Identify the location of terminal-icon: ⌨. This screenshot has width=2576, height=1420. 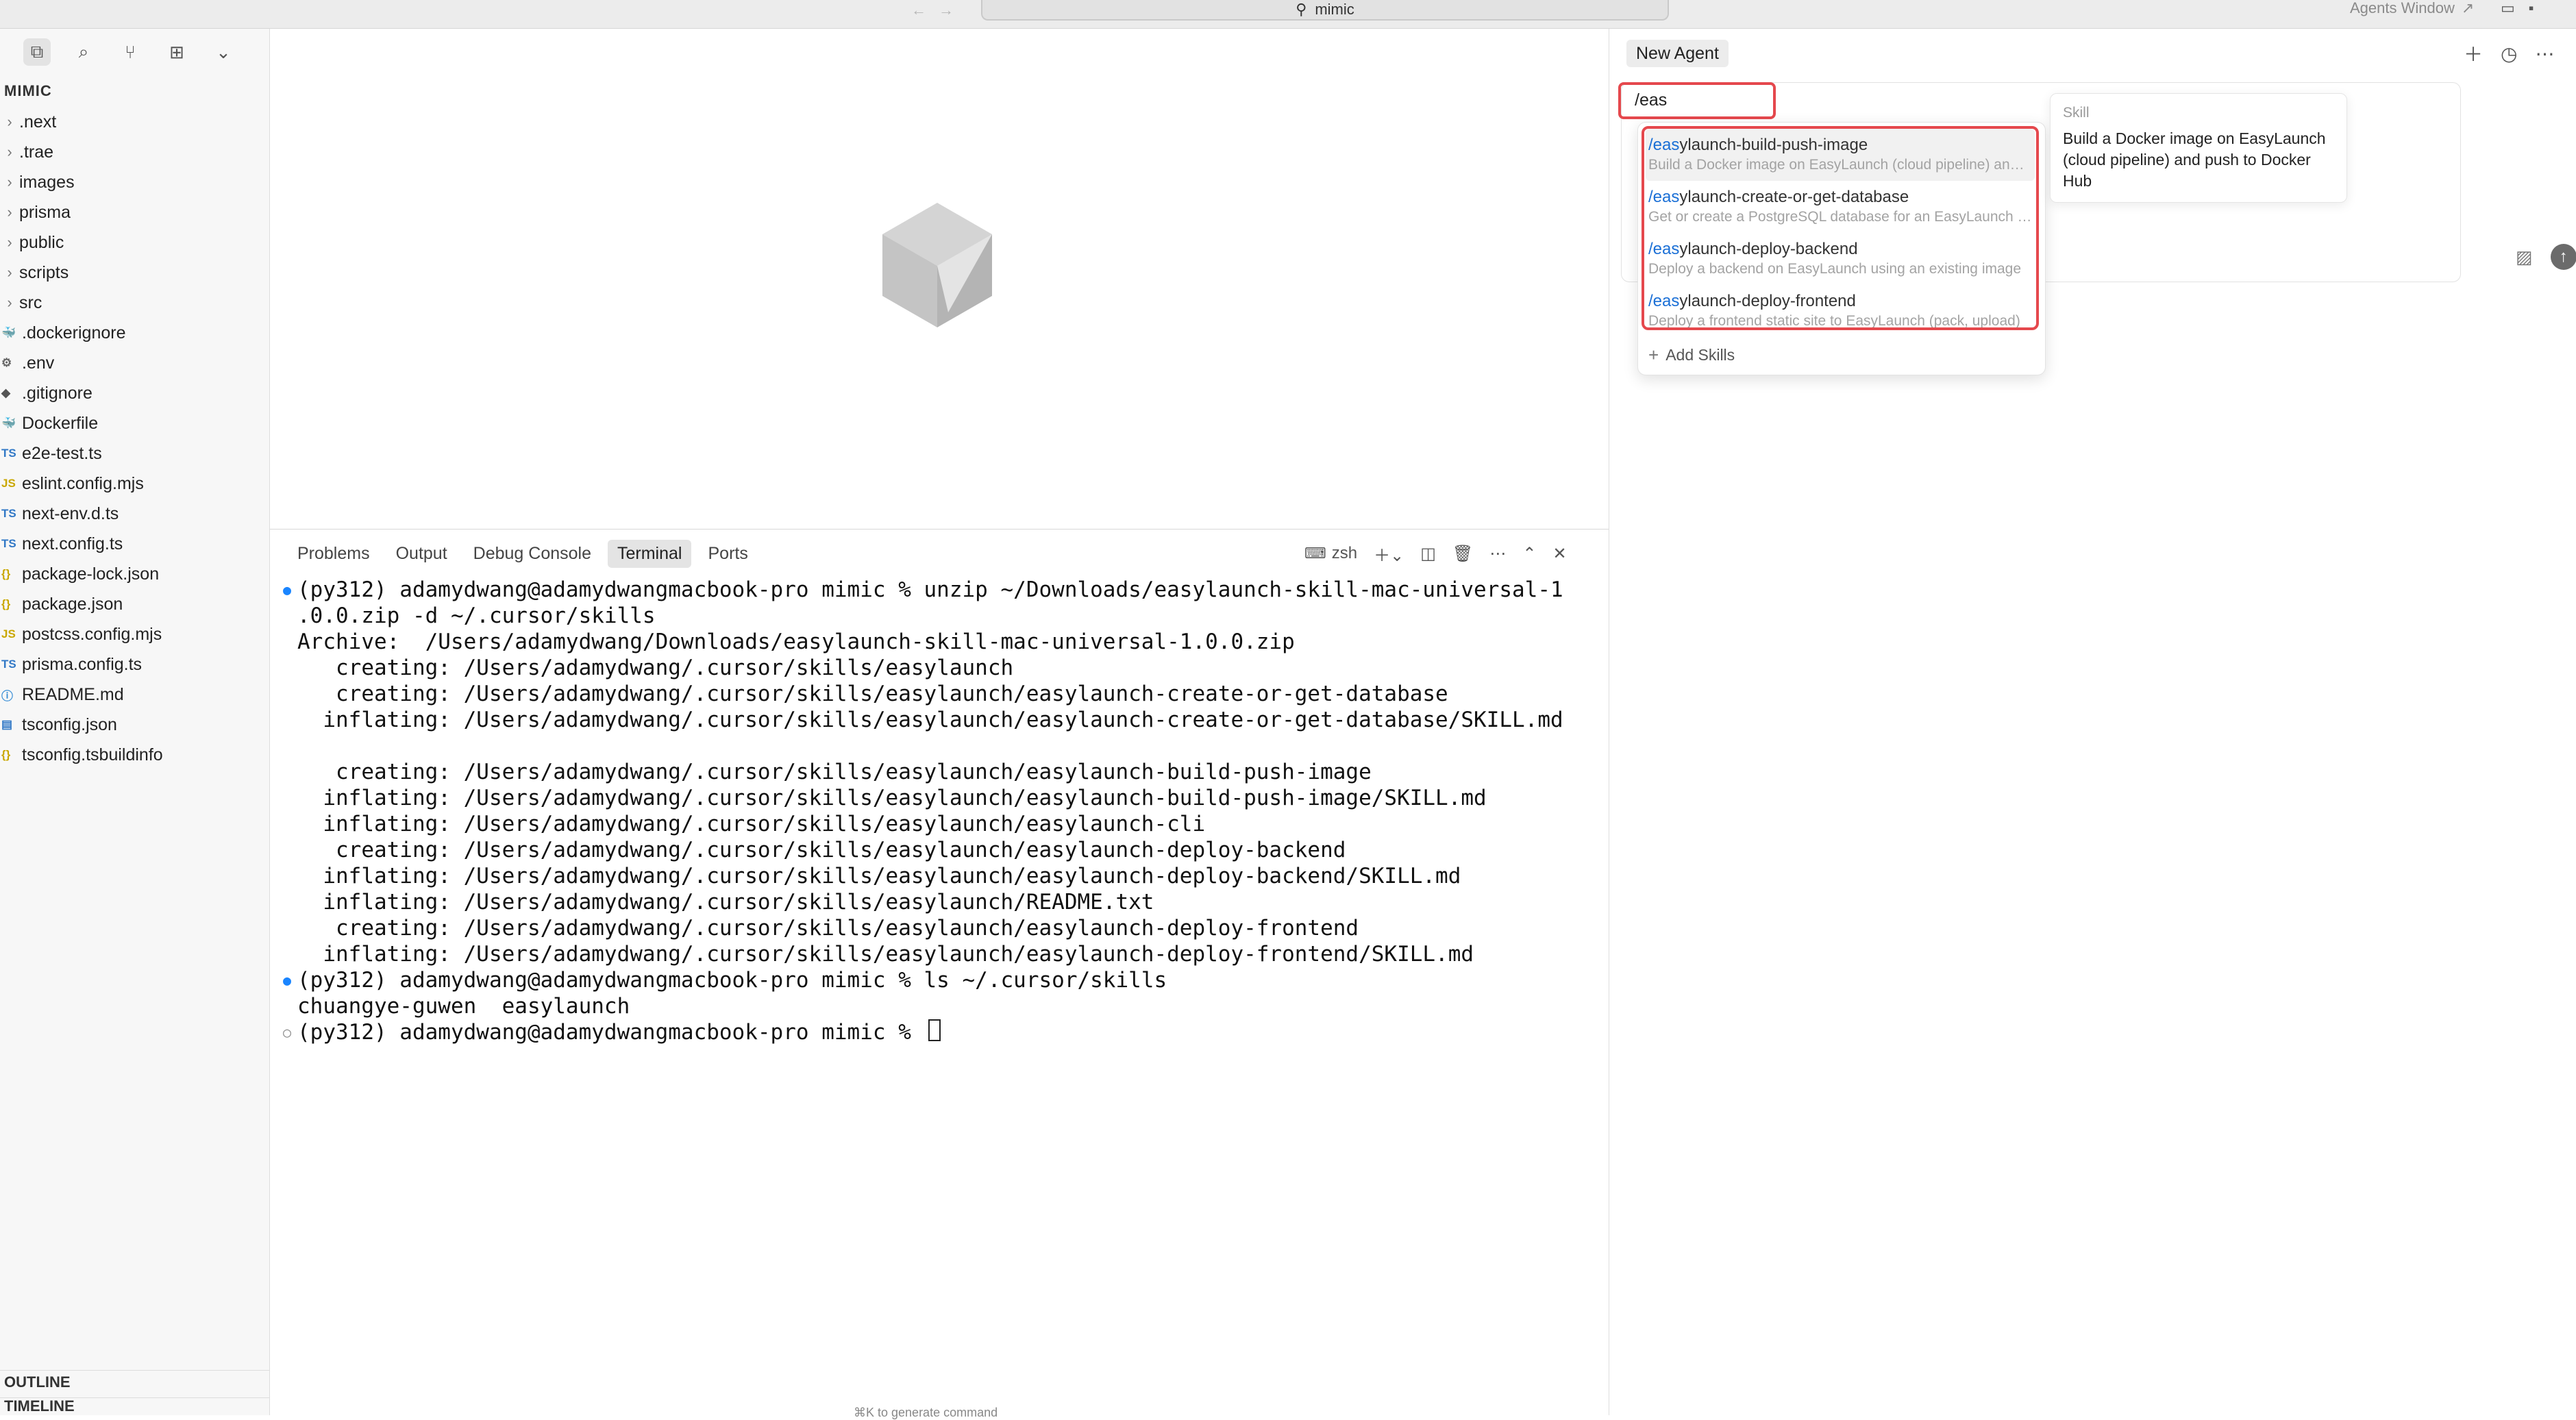
(1315, 553).